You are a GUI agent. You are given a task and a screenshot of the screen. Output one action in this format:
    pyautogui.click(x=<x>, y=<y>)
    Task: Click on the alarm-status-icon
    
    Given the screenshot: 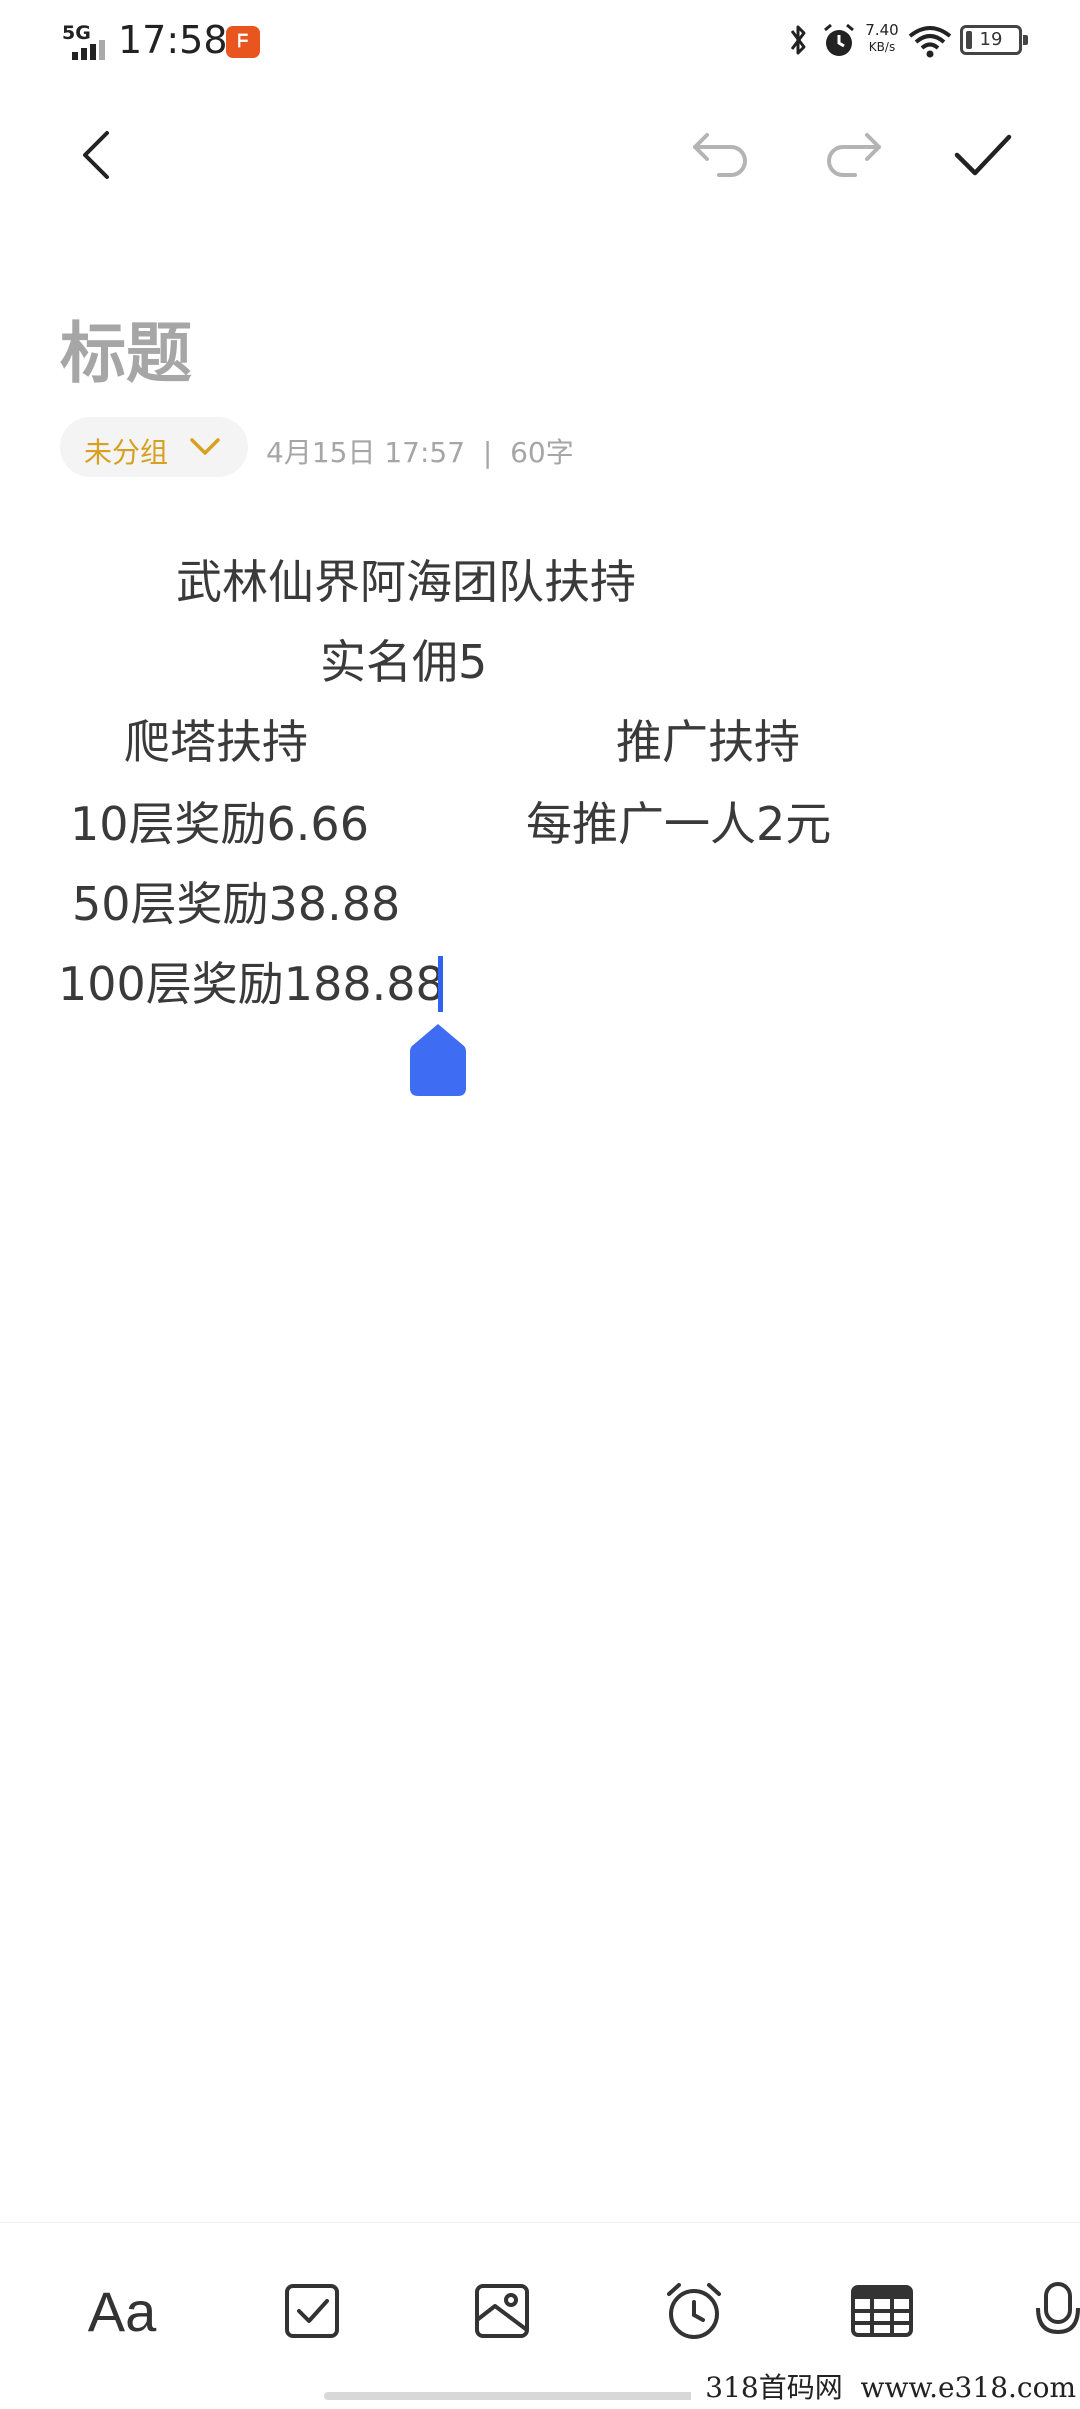 What is the action you would take?
    pyautogui.click(x=839, y=39)
    